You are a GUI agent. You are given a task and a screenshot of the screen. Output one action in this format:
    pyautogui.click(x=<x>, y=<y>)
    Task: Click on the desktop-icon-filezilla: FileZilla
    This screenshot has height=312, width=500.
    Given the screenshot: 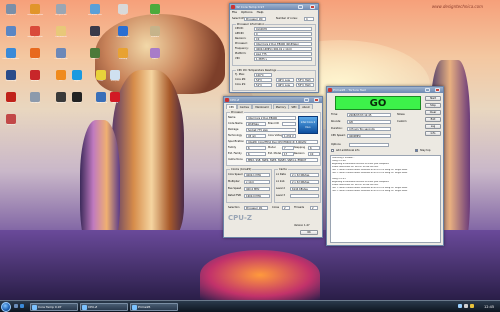 What is the action you would take?
    pyautogui.click(x=11, y=98)
    